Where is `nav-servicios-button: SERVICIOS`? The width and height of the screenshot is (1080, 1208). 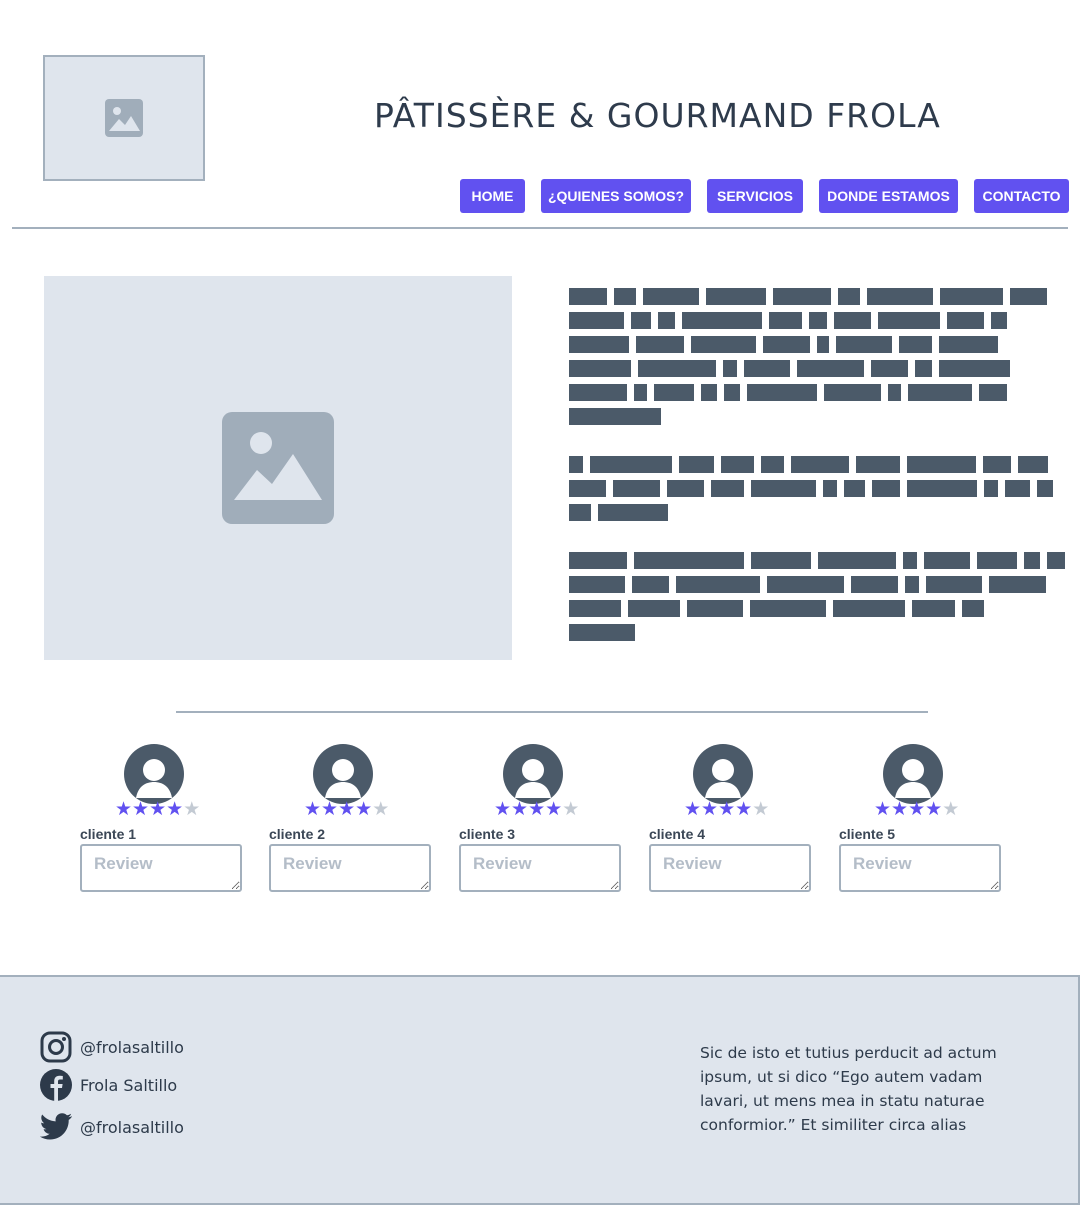 nav-servicios-button: SERVICIOS is located at coordinates (755, 196).